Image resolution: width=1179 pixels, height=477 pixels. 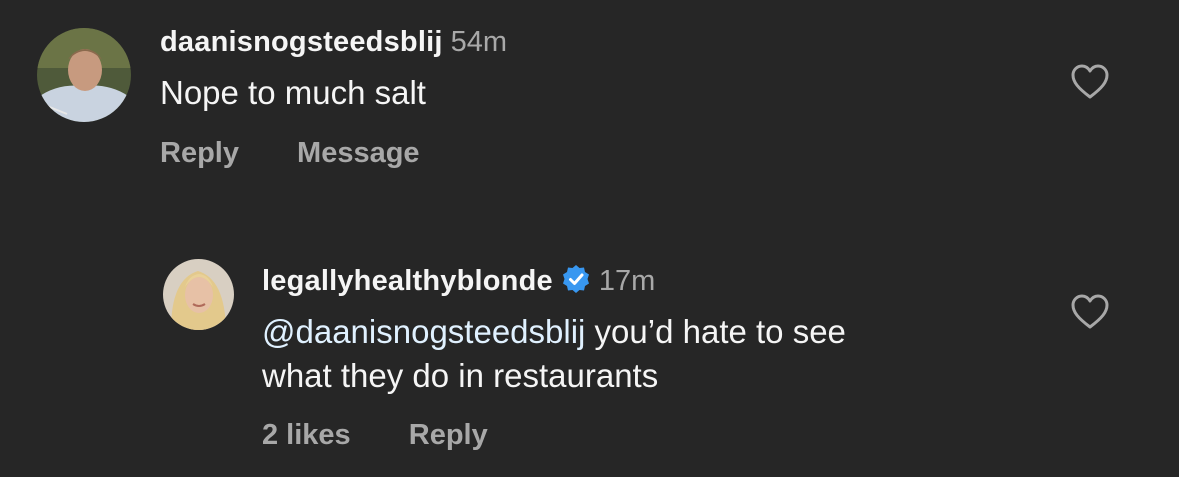 What do you see at coordinates (423, 331) in the screenshot?
I see `mention-link: @daanisnogsteedsblij` at bounding box center [423, 331].